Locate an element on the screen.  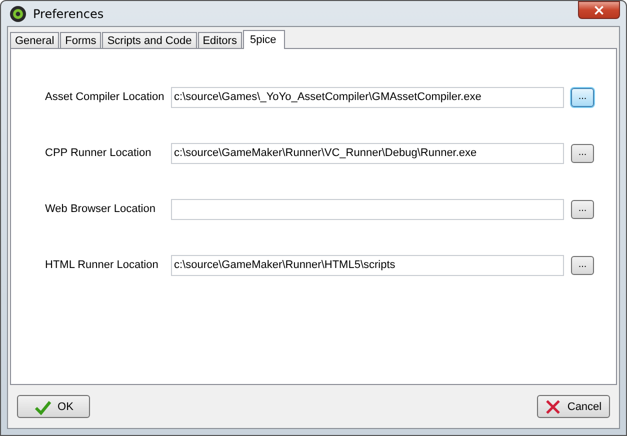
field-label: HTML Runner Location is located at coordinates (102, 265).